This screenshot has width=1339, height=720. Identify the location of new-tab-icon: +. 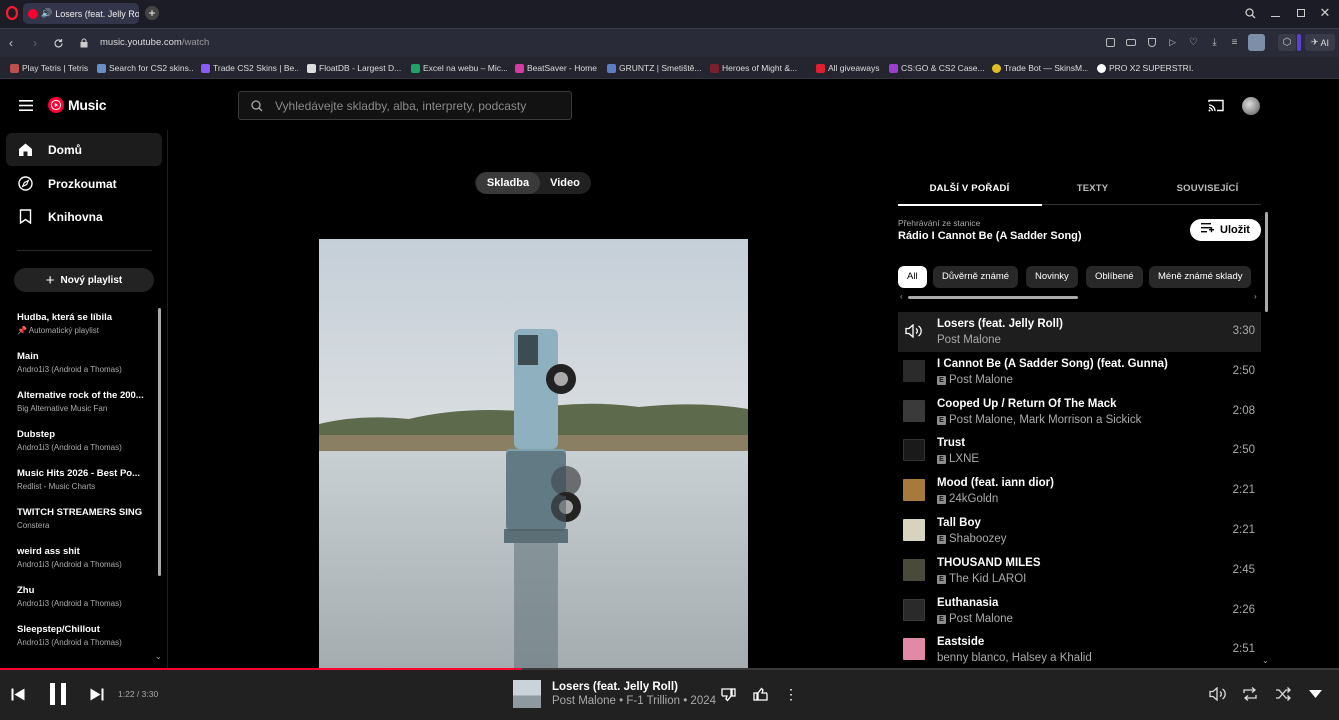
(152, 13).